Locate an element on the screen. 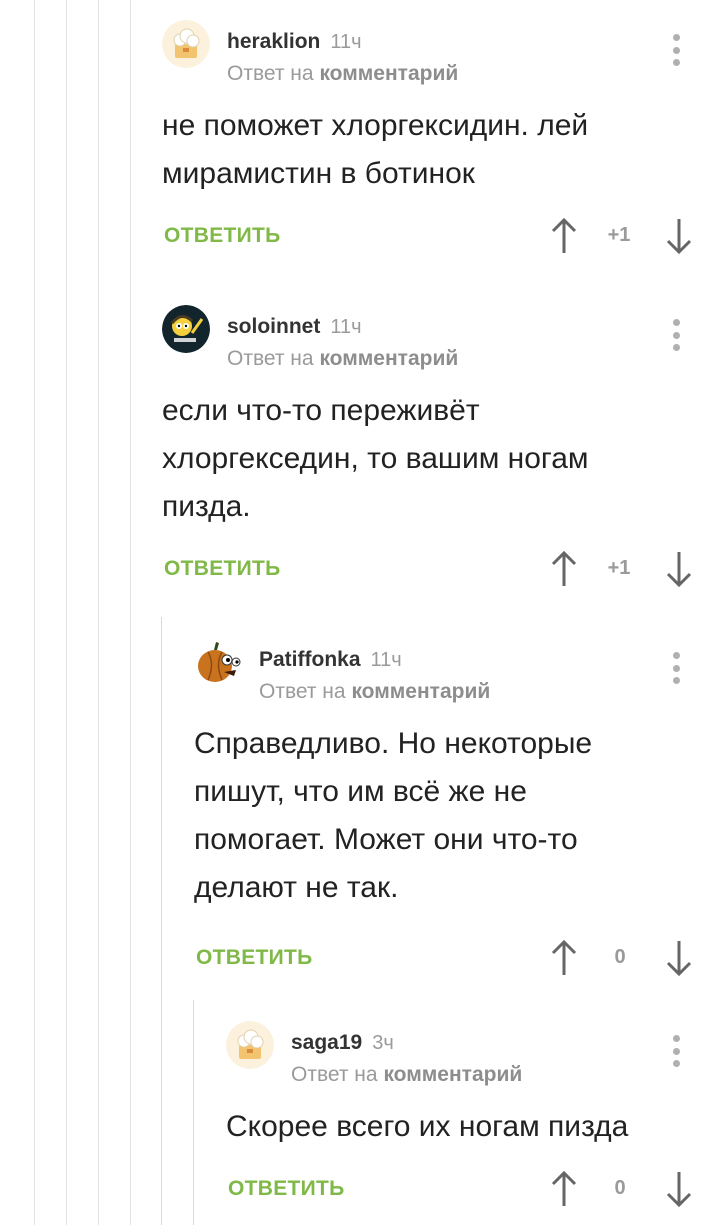  comment-header: Patiffonka 11ч Ответ на комментарий is located at coordinates (457, 673).